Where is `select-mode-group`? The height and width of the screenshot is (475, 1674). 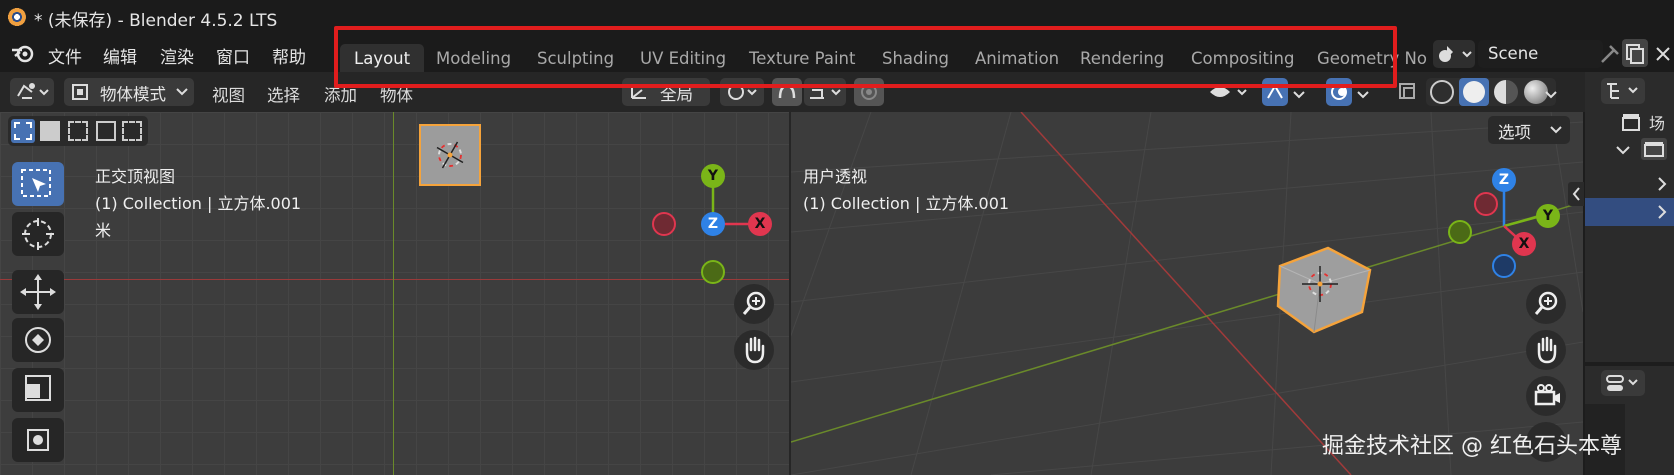
select-mode-group is located at coordinates (78, 131).